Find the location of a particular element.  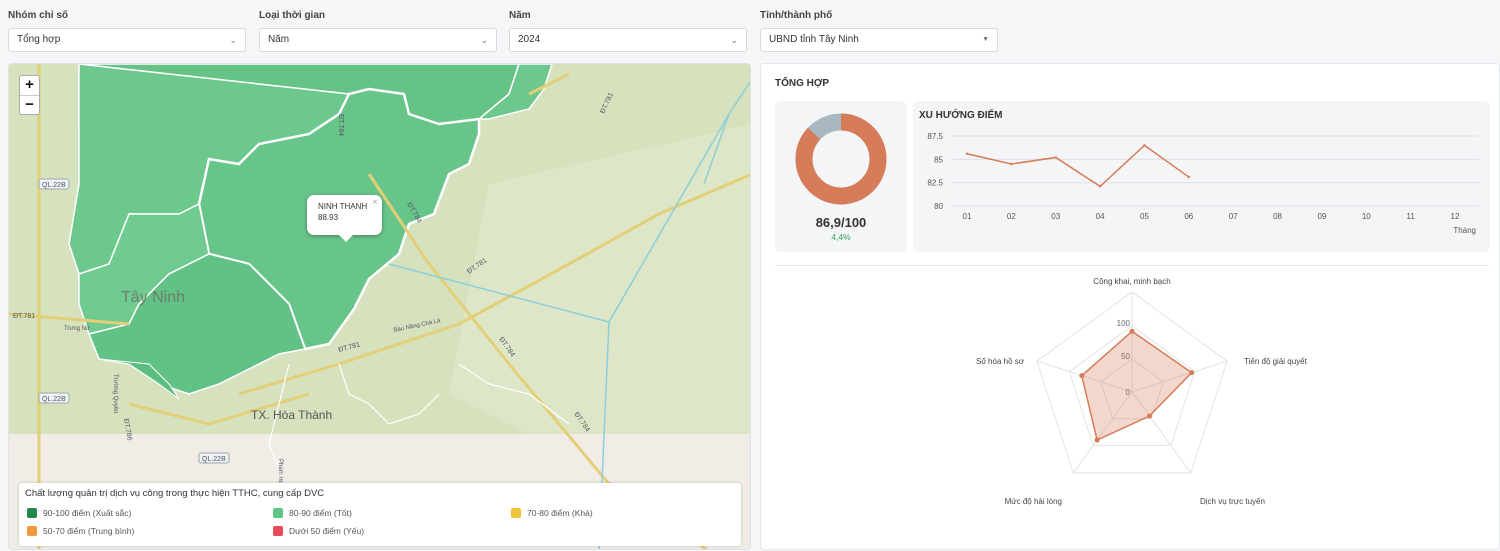

district-popup: × NINH THẠNH 88.93 is located at coordinates (344, 218).